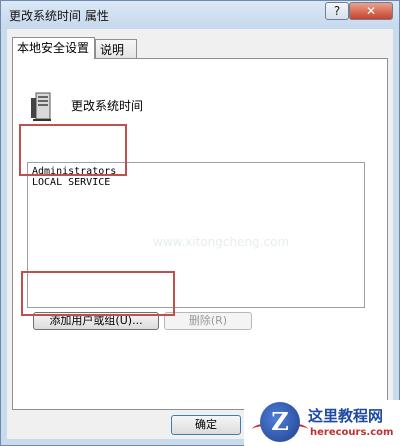  I want to click on logo-z-icon: Z, so click(280, 422).